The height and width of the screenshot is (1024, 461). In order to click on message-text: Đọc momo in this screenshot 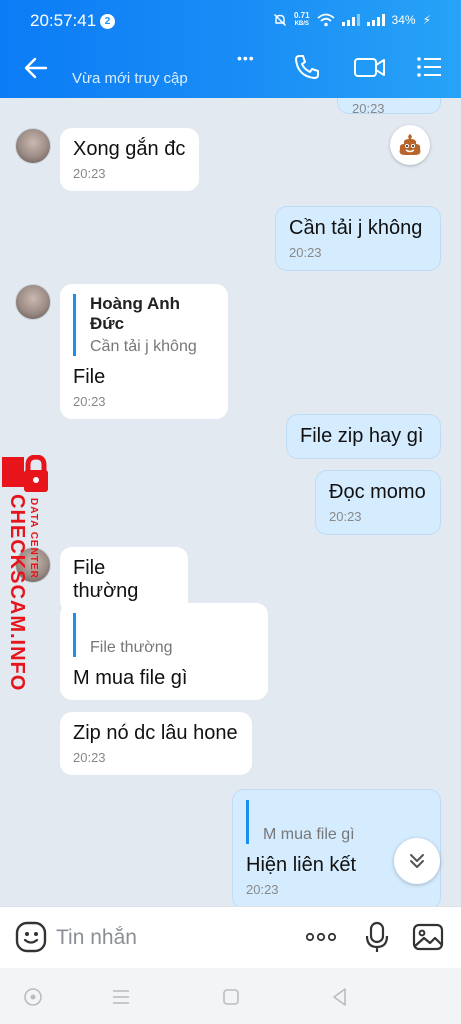, I will do `click(377, 492)`.